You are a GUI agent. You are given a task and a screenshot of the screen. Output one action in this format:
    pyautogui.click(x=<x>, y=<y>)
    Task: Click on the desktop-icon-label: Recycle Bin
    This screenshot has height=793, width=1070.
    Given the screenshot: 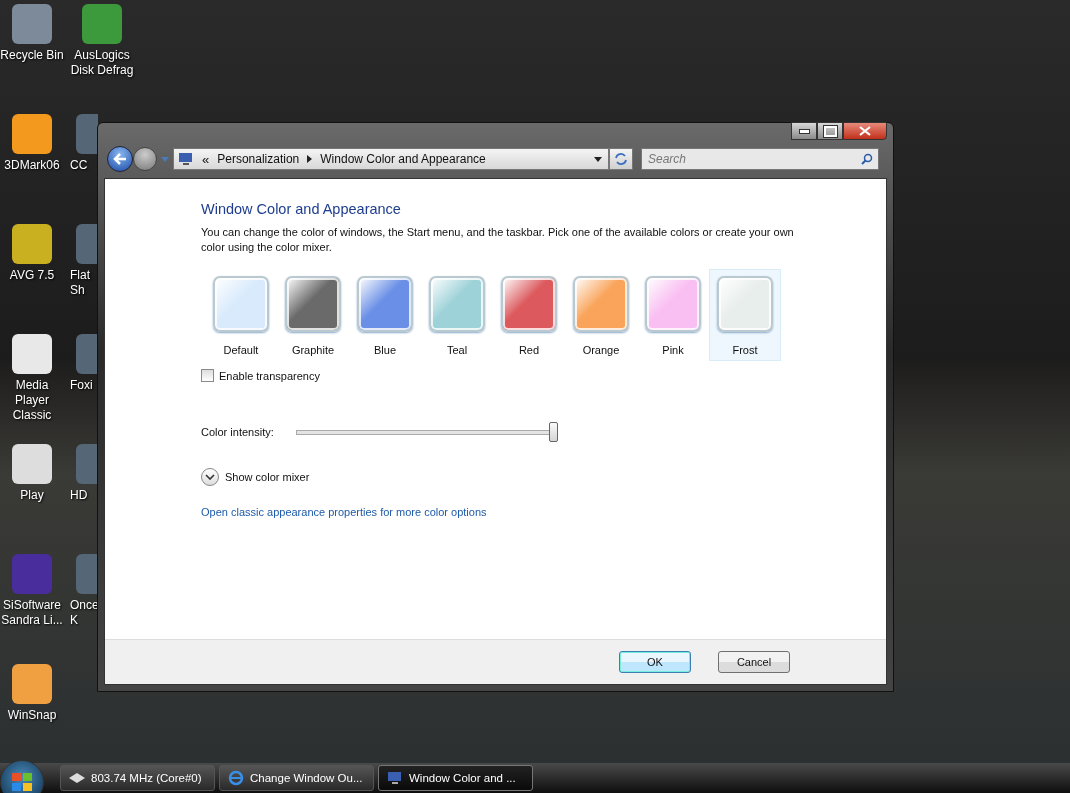 What is the action you would take?
    pyautogui.click(x=32, y=55)
    